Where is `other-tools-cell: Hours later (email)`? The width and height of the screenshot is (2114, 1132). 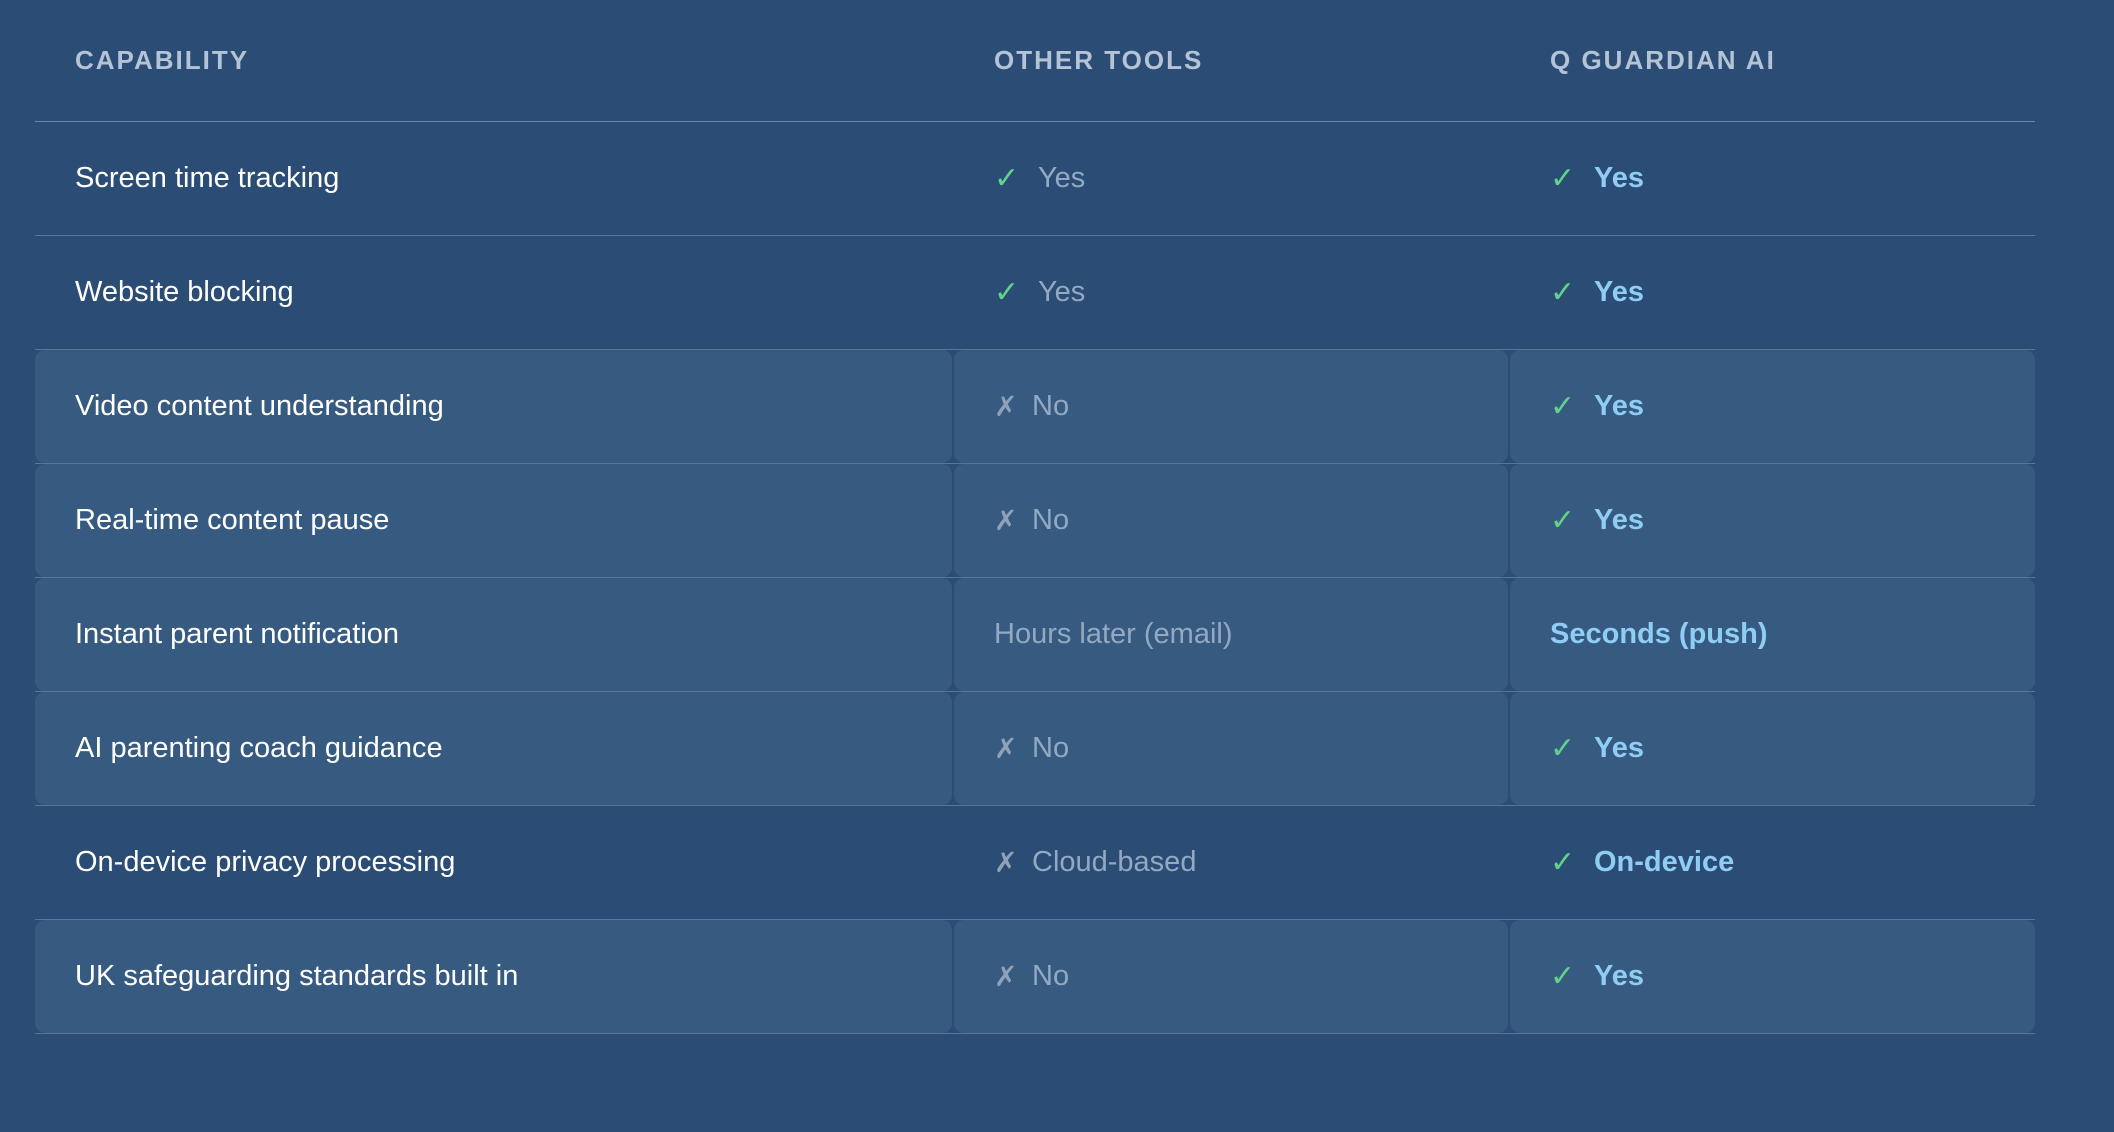
other-tools-cell: Hours later (email) is located at coordinates (1231, 634).